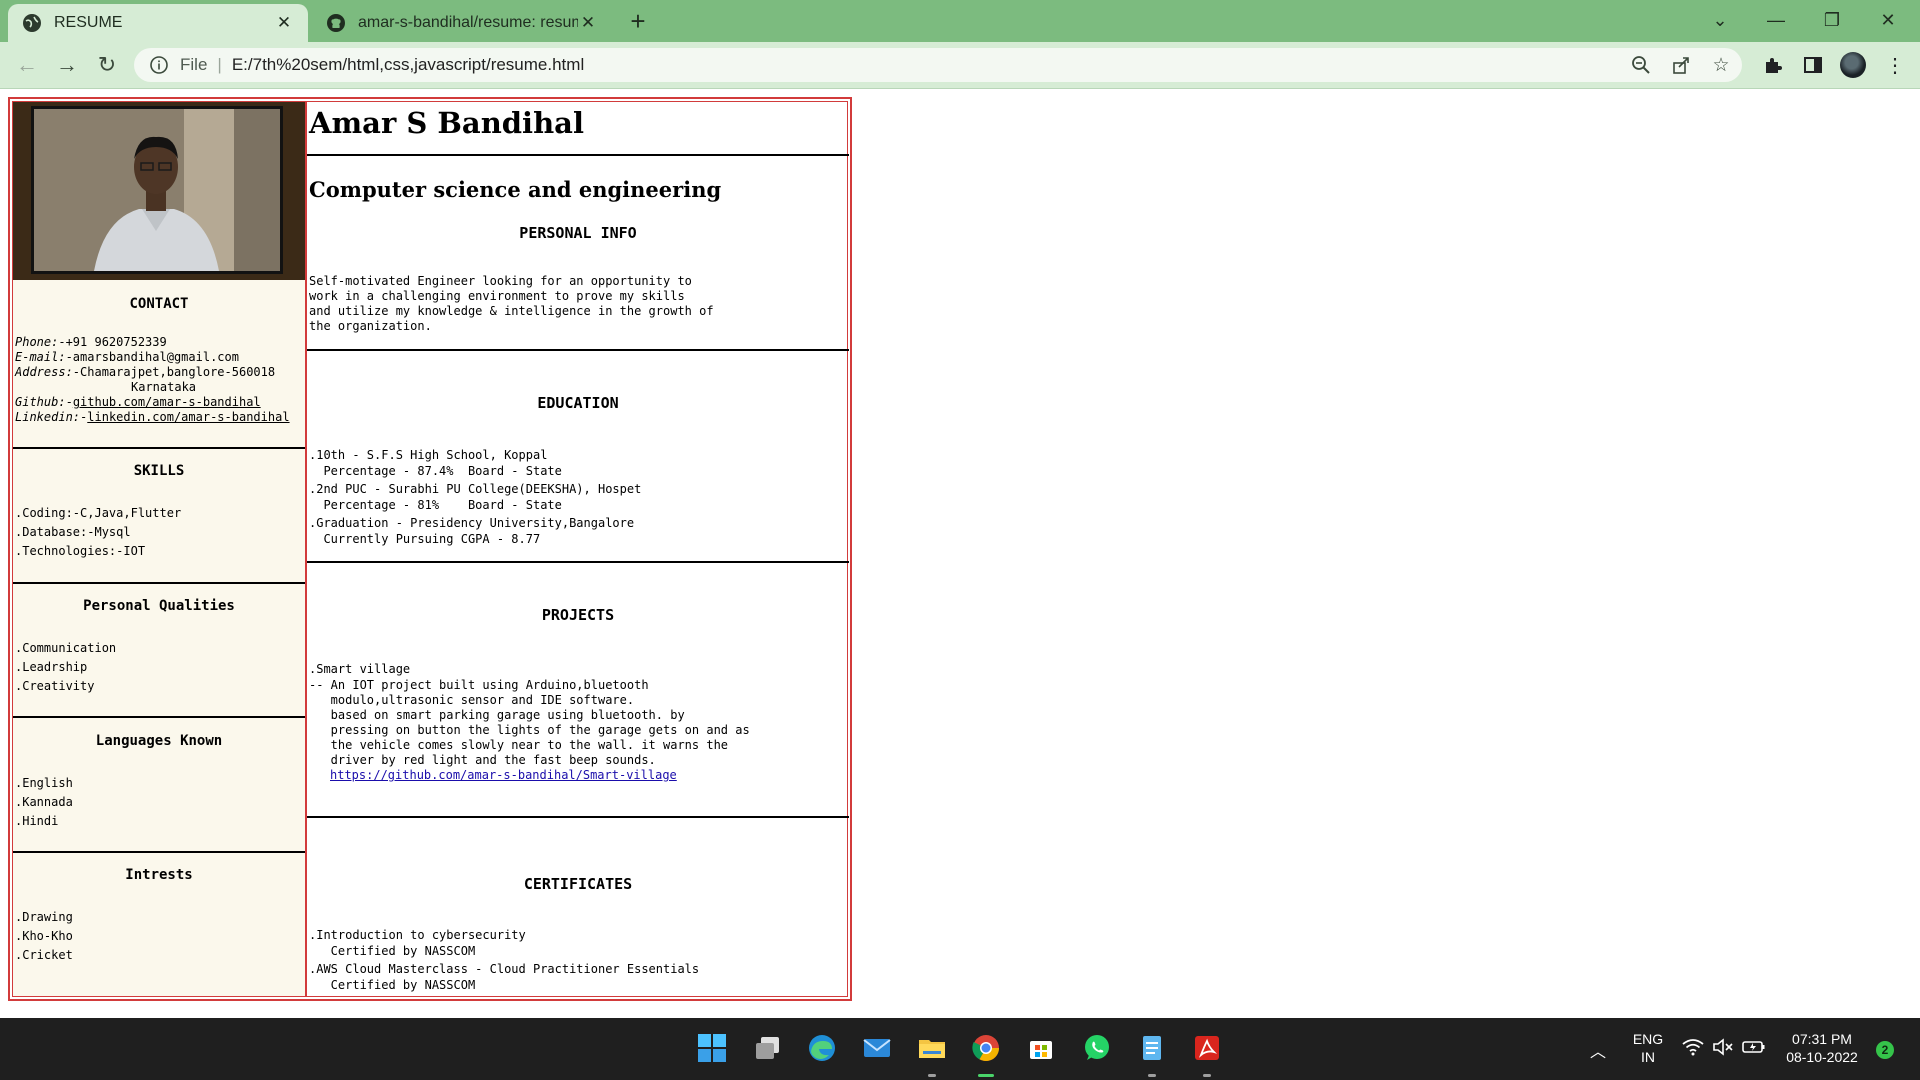 This screenshot has height=1080, width=1920. Describe the element at coordinates (822, 1048) in the screenshot. I see `edge-icon` at that location.